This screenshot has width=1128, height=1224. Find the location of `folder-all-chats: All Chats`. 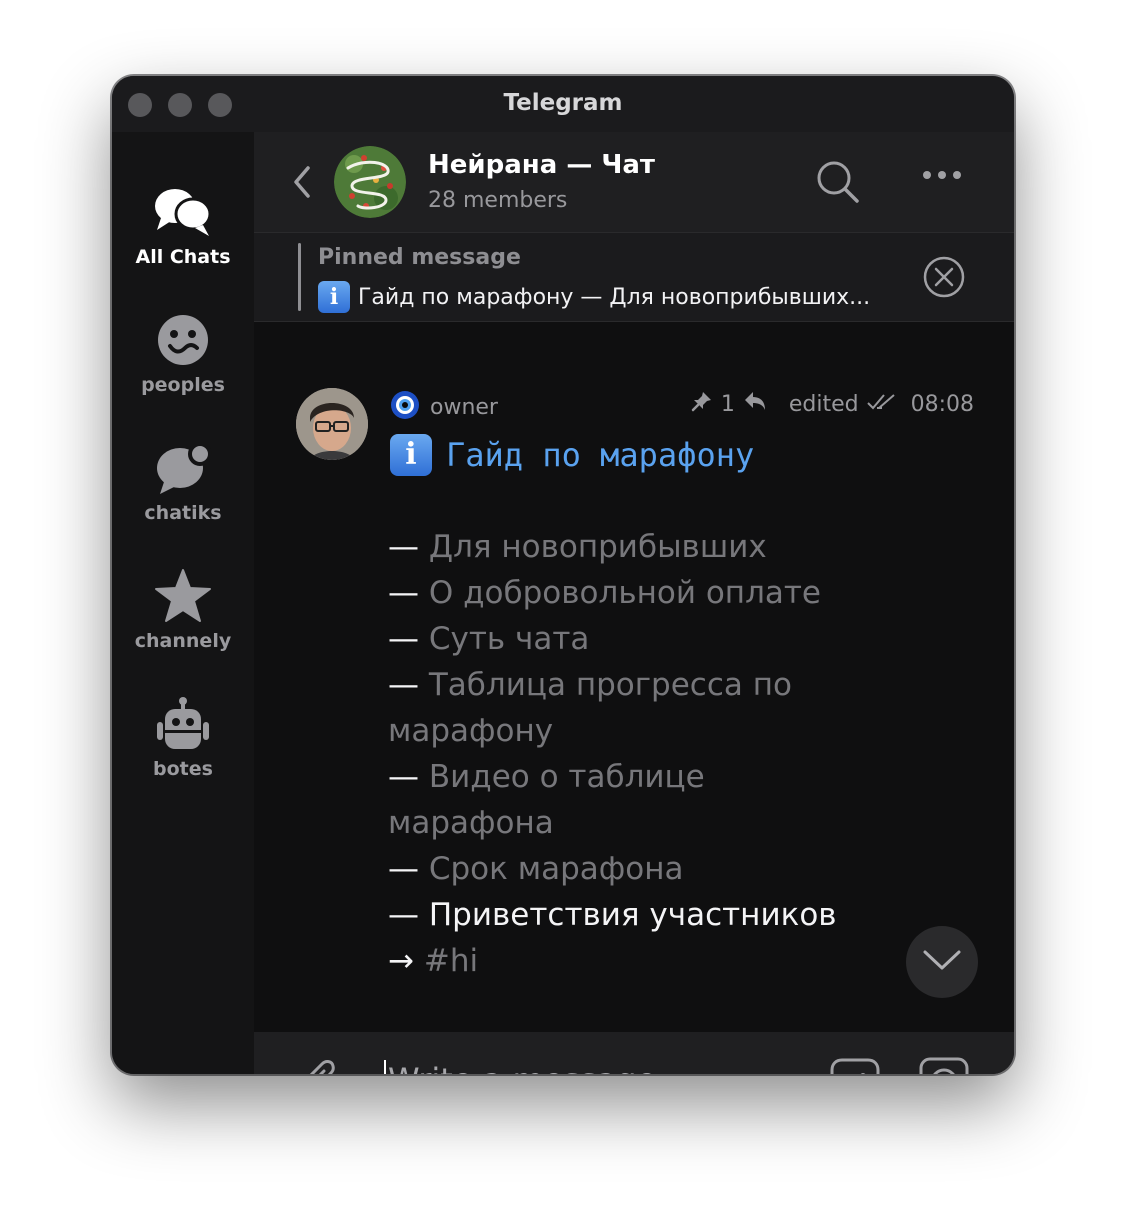

folder-all-chats: All Chats is located at coordinates (183, 222).